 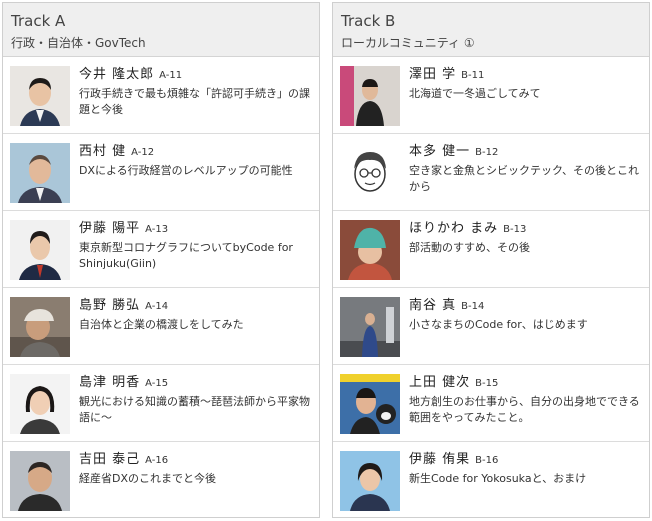 I want to click on talk-item: 吉田 泰己 A-16 経産省DXのこれまでと今後, so click(x=161, y=480).